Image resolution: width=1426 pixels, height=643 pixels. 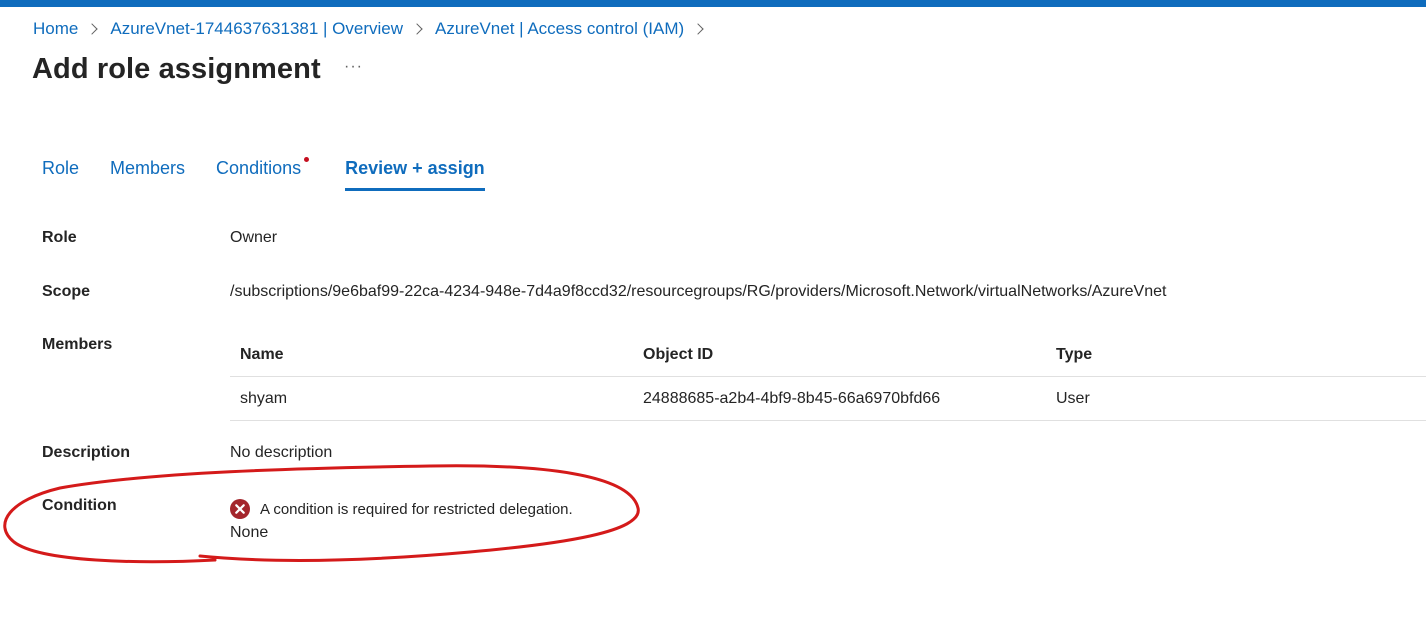 I want to click on member-type: User, so click(x=1073, y=398).